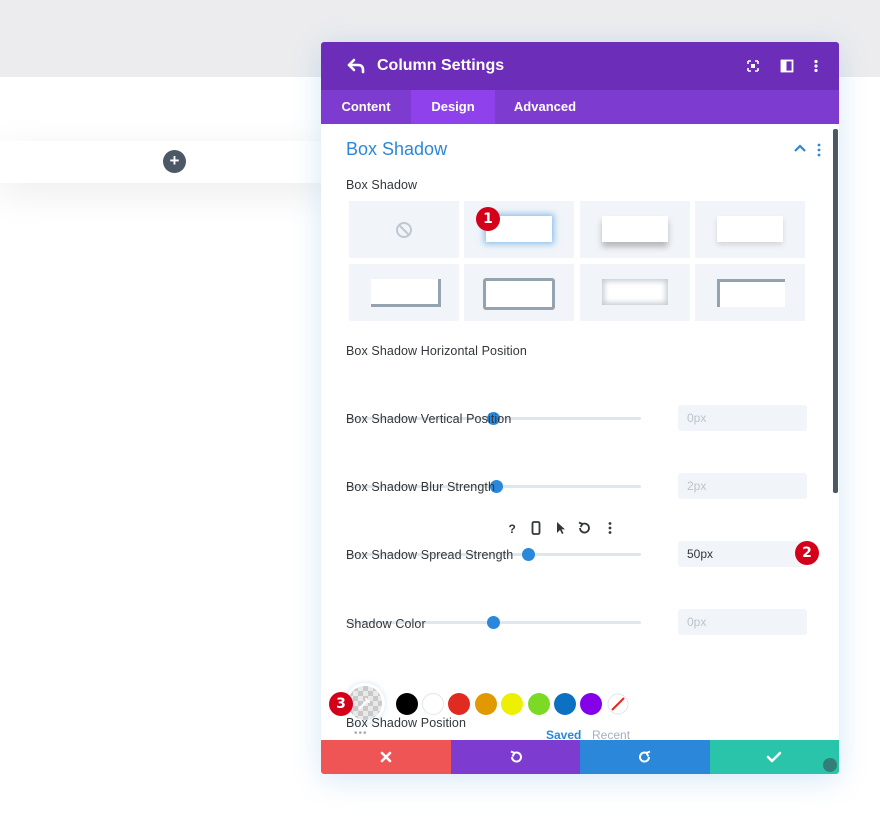 This screenshot has height=824, width=880. I want to click on close-icon, so click(386, 757).